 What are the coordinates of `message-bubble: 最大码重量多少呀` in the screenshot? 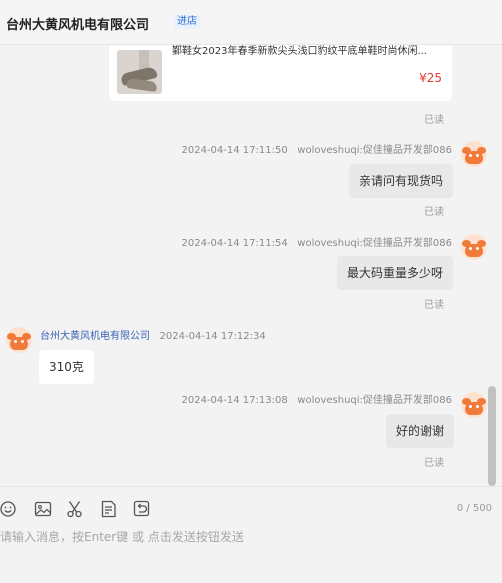 It's located at (395, 273).